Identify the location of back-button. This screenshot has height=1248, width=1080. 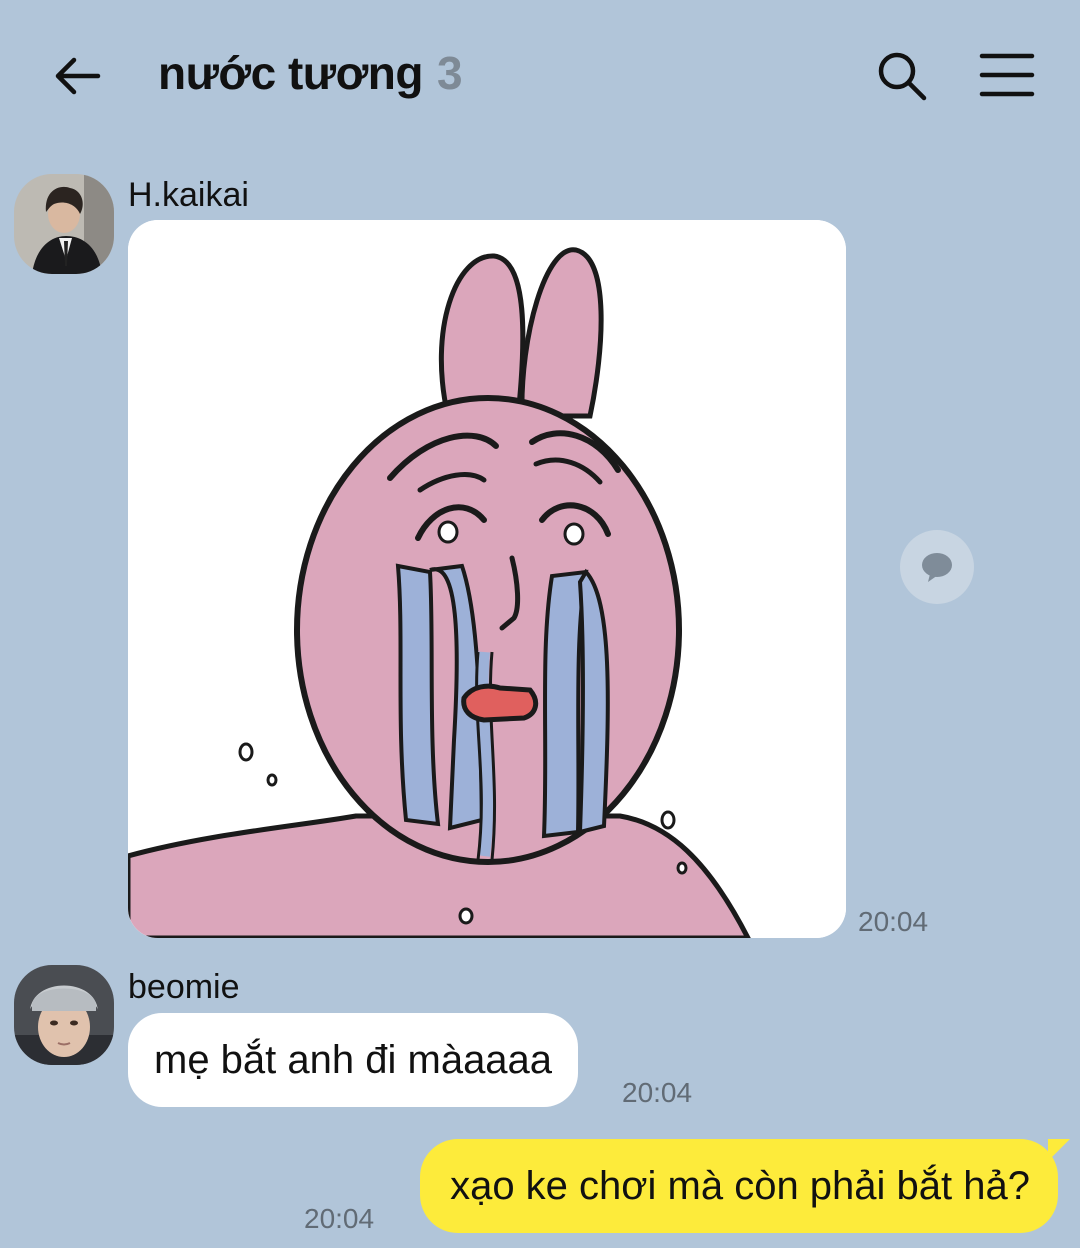
(78, 76).